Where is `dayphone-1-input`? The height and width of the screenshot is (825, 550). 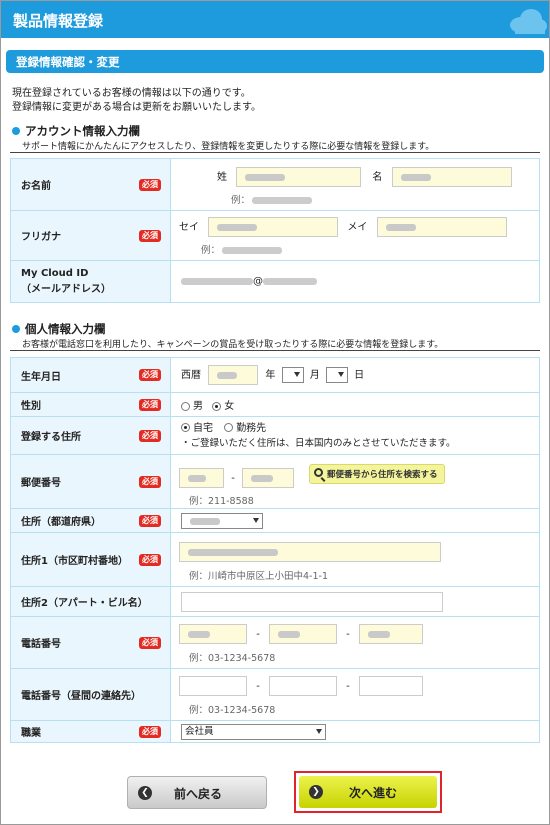 dayphone-1-input is located at coordinates (213, 686).